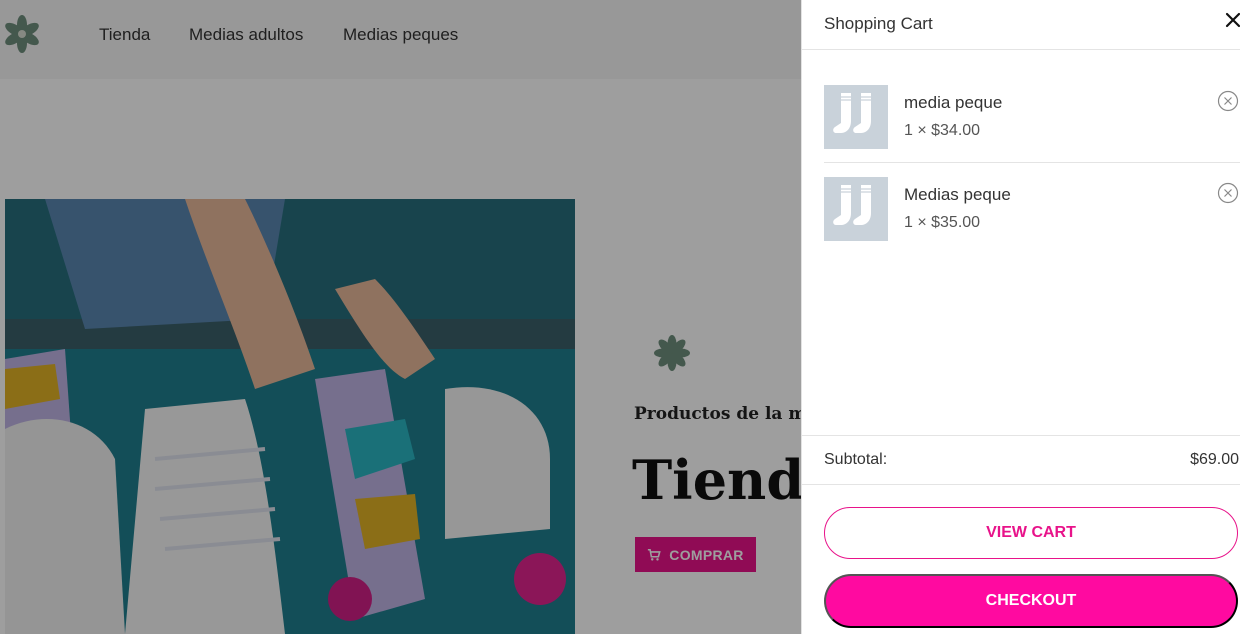 The height and width of the screenshot is (634, 1240). I want to click on close-icon, so click(1232, 20).